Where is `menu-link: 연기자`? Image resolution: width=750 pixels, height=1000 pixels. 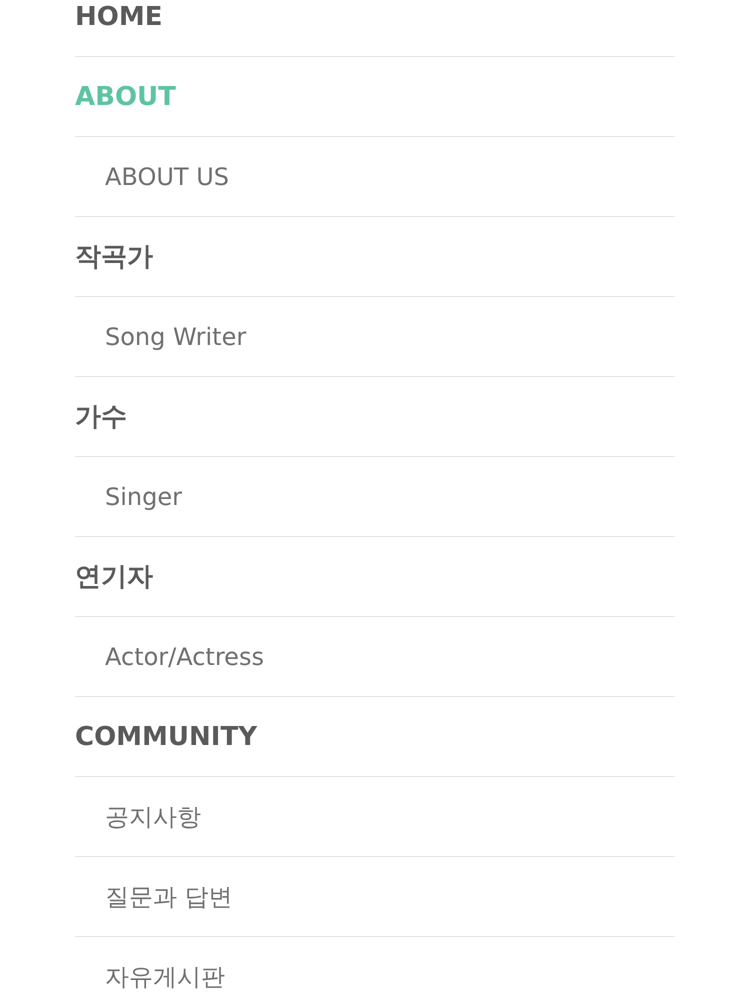
menu-link: 연기자 is located at coordinates (114, 576).